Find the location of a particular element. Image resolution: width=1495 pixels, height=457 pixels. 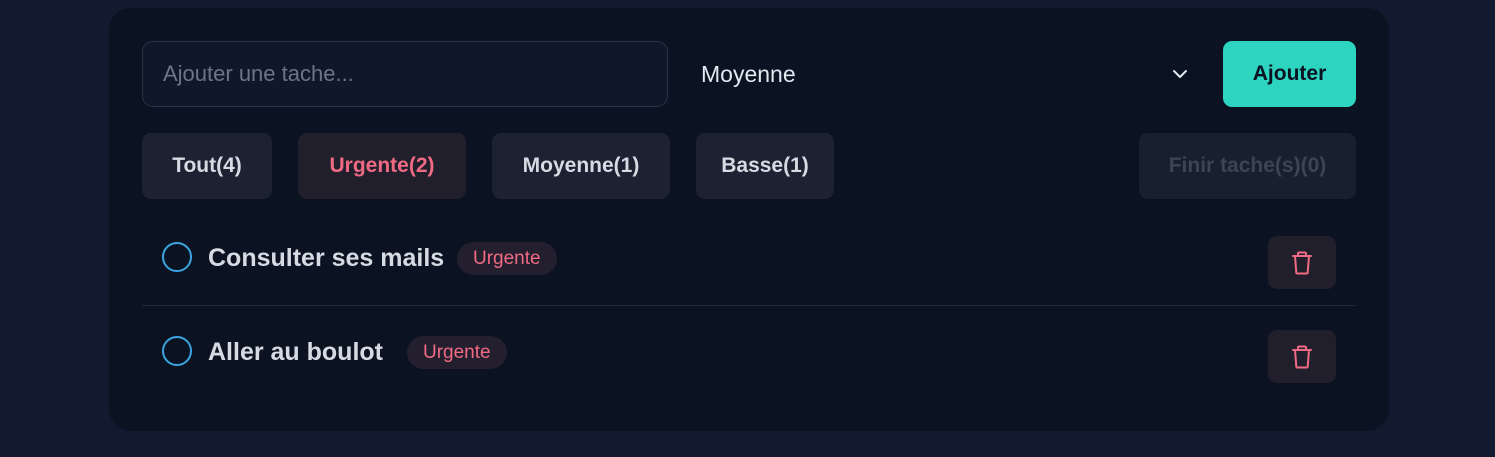

filter-urgent-button: Urgente(2) is located at coordinates (382, 166).